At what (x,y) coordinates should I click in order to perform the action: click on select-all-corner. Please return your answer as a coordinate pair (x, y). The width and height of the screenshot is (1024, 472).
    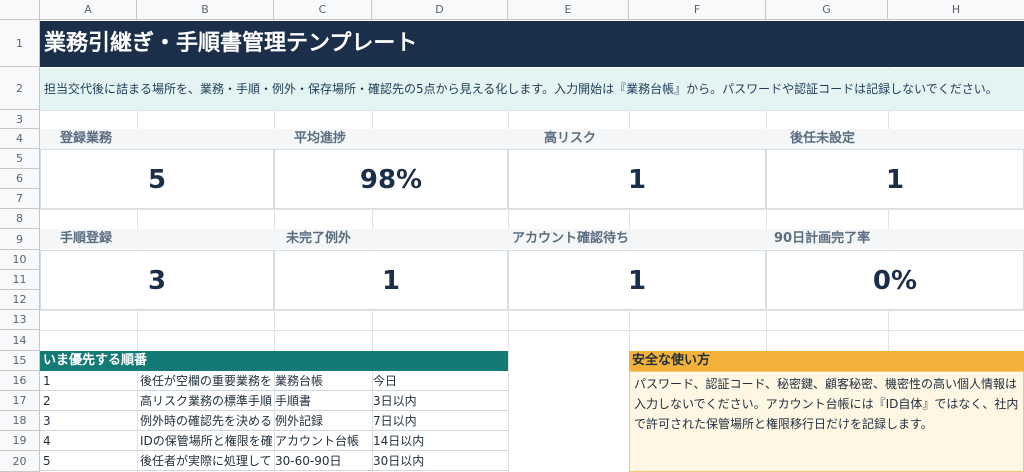
    Looking at the image, I should click on (20, 10).